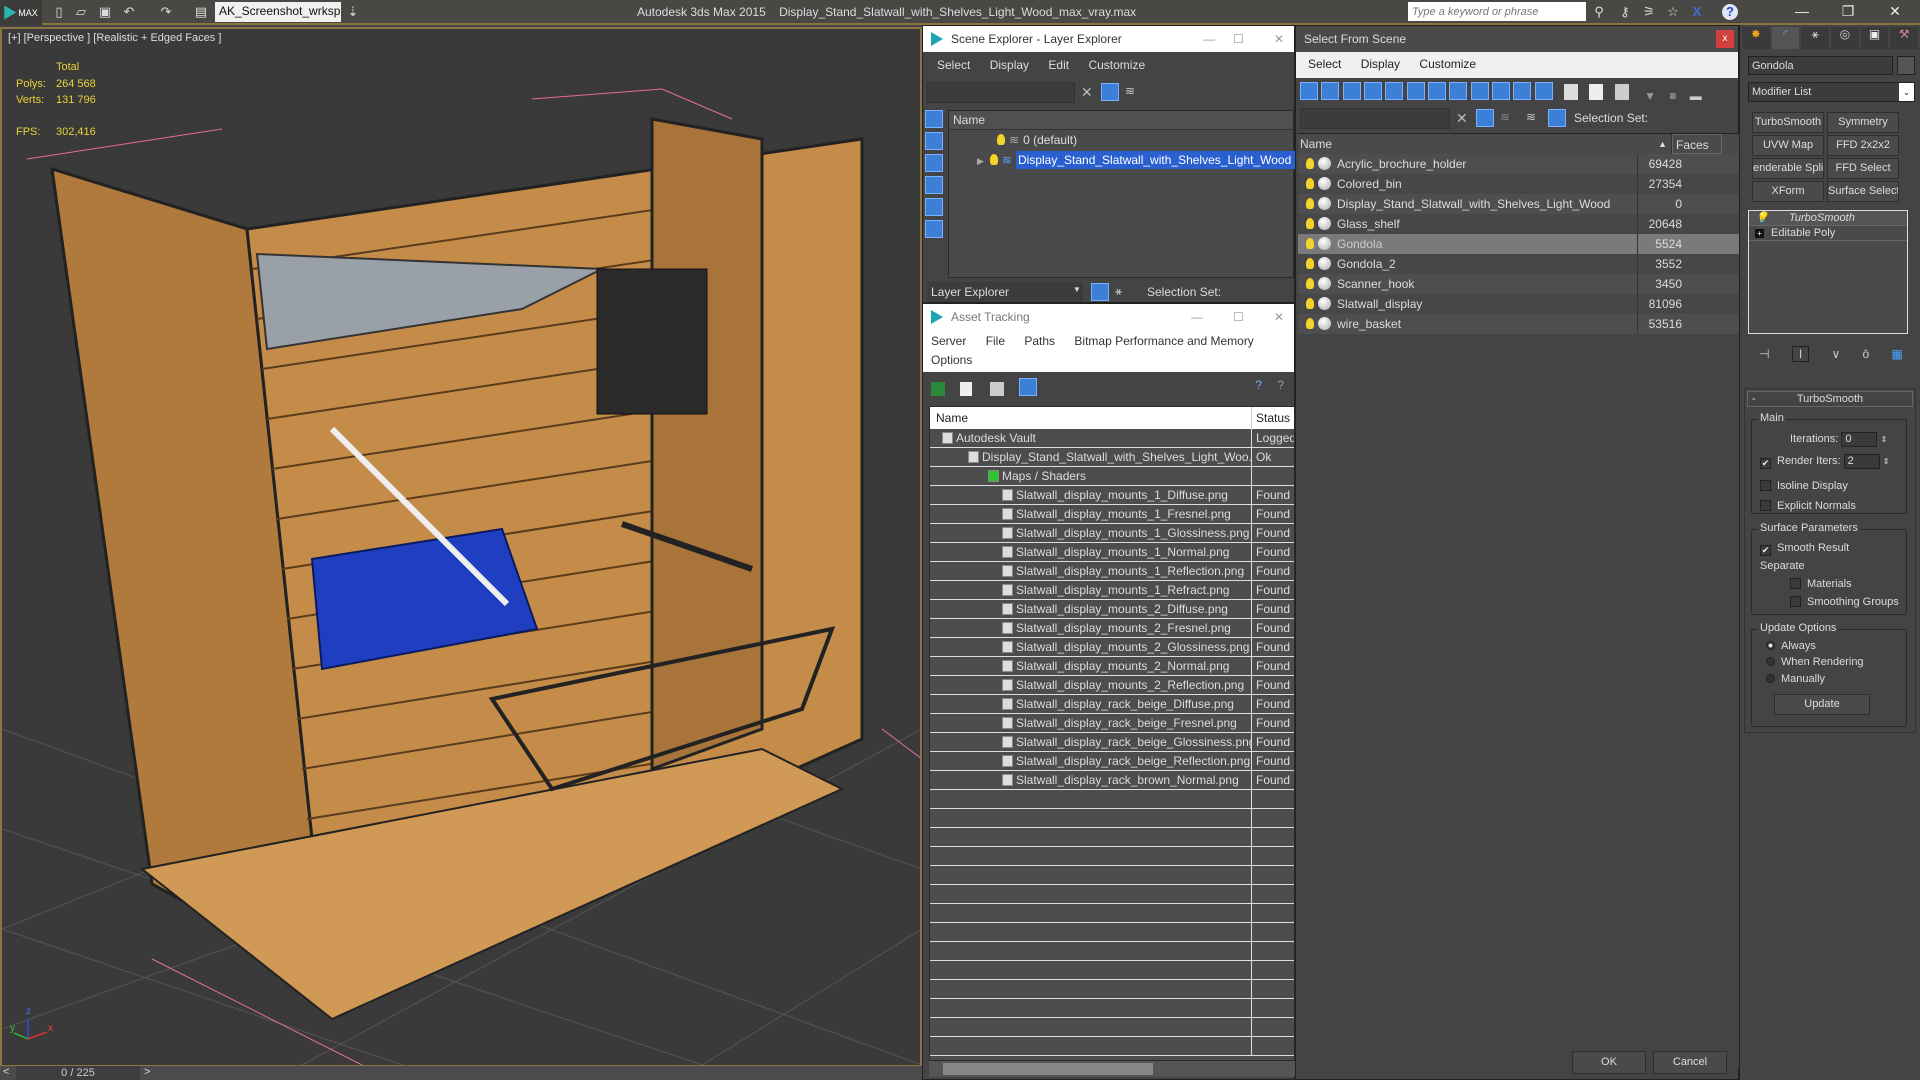 This screenshot has width=1920, height=1080. Describe the element at coordinates (995, 341) in the screenshot. I see `menu-file: File` at that location.